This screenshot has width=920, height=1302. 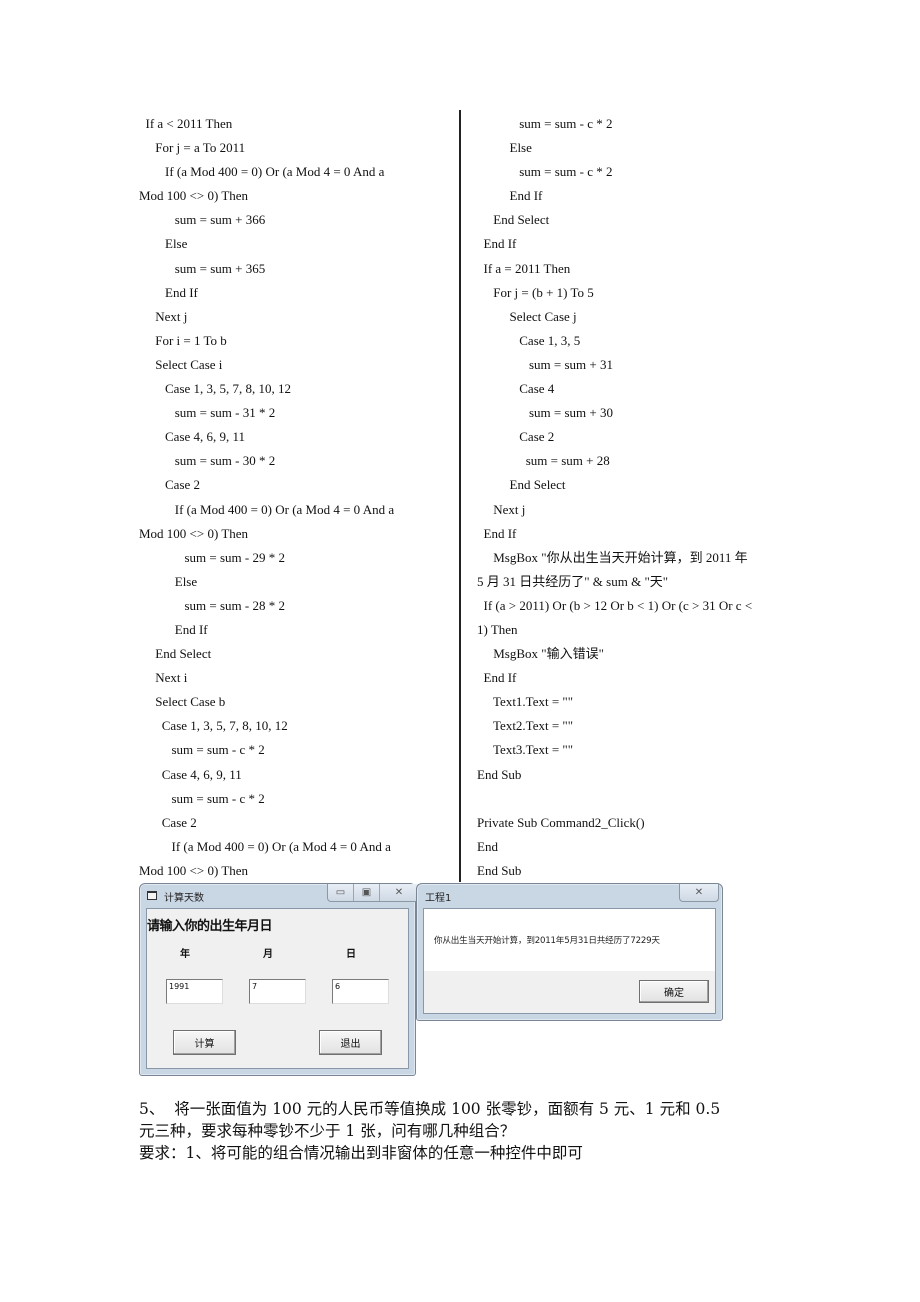 What do you see at coordinates (350, 1042) in the screenshot?
I see `exit-button: 退出` at bounding box center [350, 1042].